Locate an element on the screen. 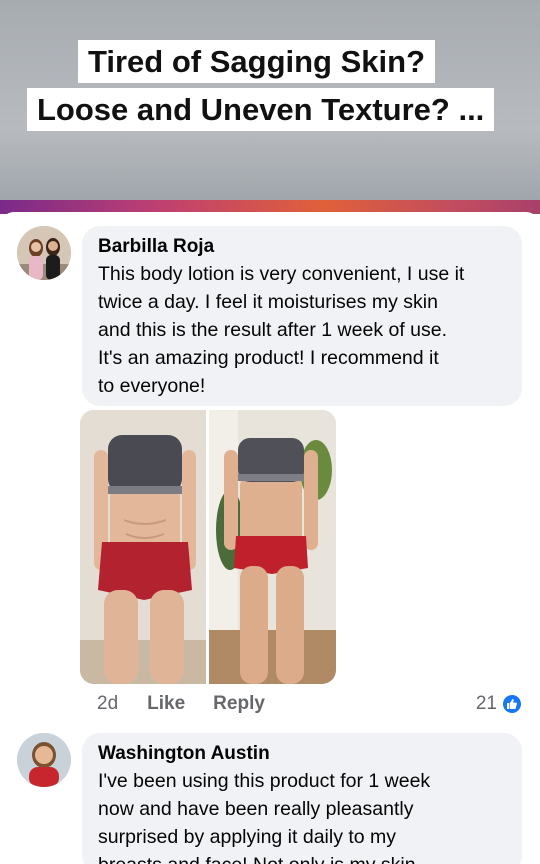  comment-line: to everyone! is located at coordinates (152, 386).